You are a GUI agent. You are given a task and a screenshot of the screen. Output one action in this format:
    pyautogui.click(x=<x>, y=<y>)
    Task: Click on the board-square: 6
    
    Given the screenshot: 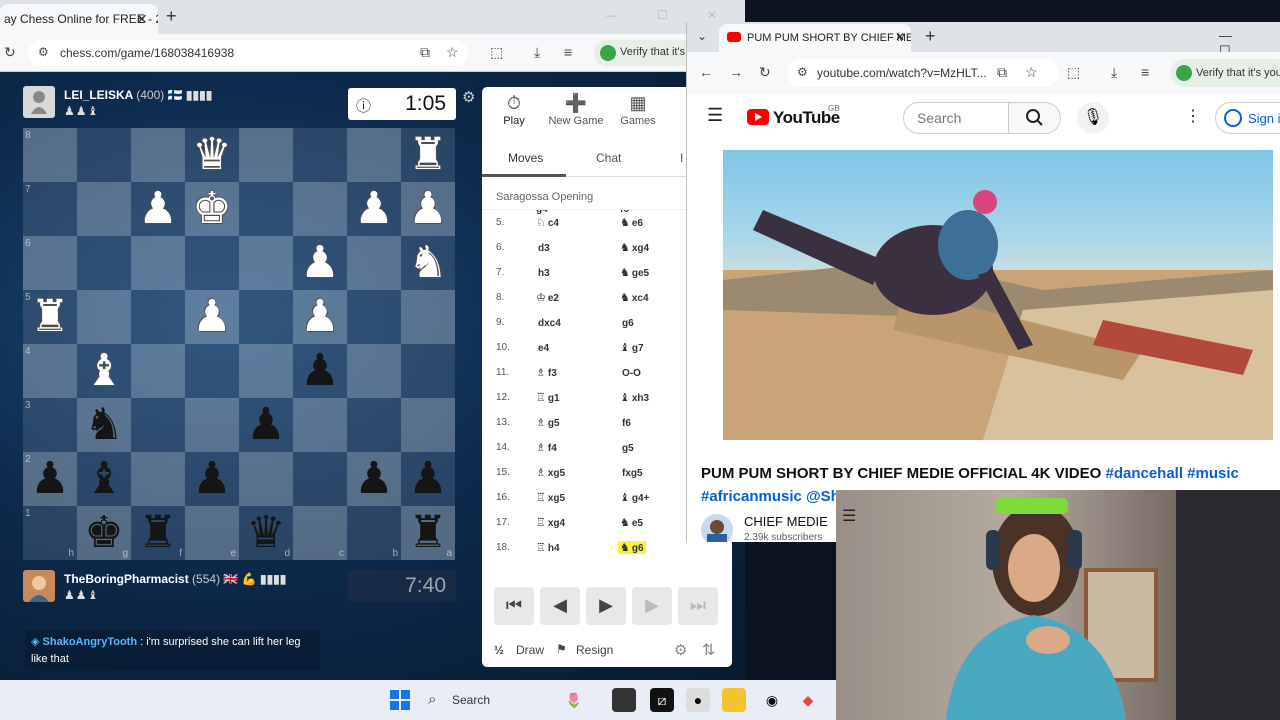 What is the action you would take?
    pyautogui.click(x=50, y=263)
    